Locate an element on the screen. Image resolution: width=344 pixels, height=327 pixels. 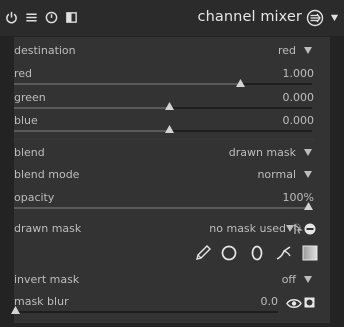
opacity-label: opacity is located at coordinates (34, 197).